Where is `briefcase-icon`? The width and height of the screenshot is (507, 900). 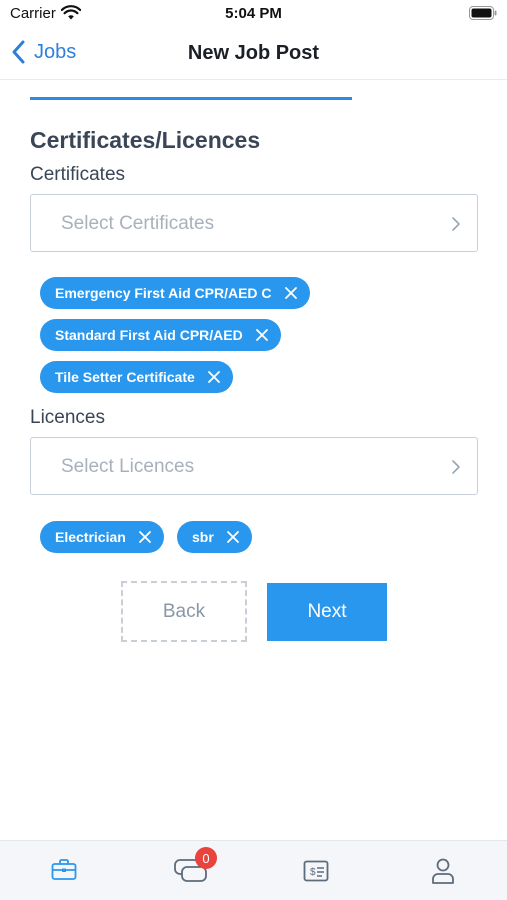 briefcase-icon is located at coordinates (64, 869).